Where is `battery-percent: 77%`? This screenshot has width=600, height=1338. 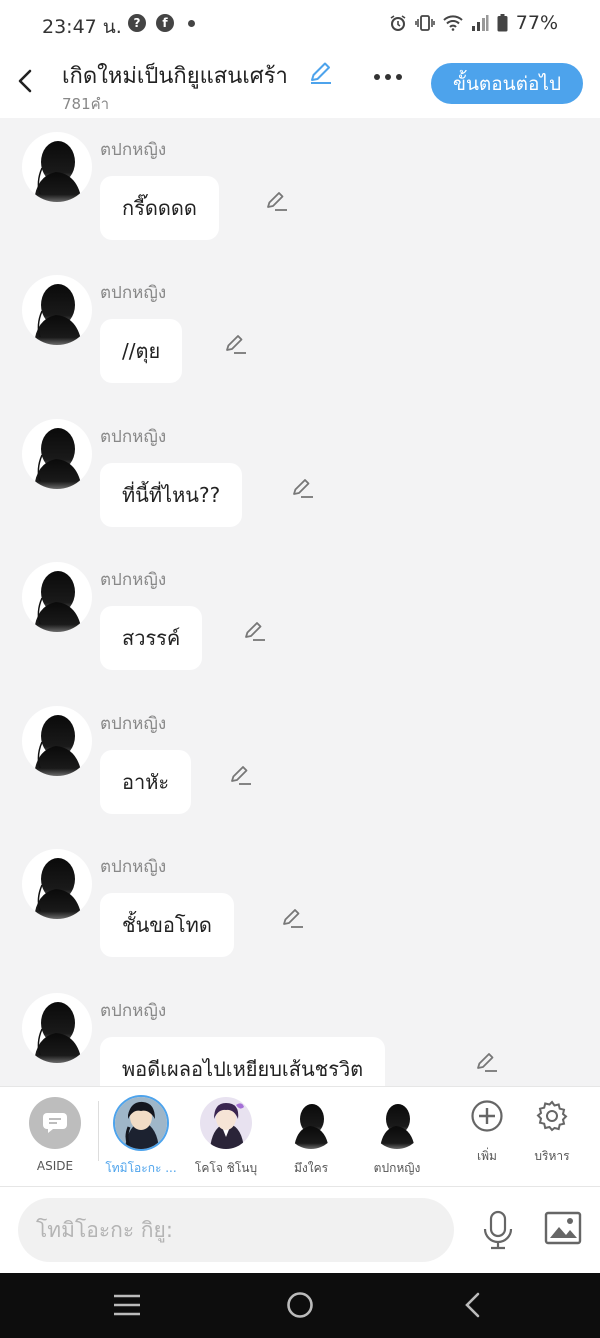
battery-percent: 77% is located at coordinates (536, 23).